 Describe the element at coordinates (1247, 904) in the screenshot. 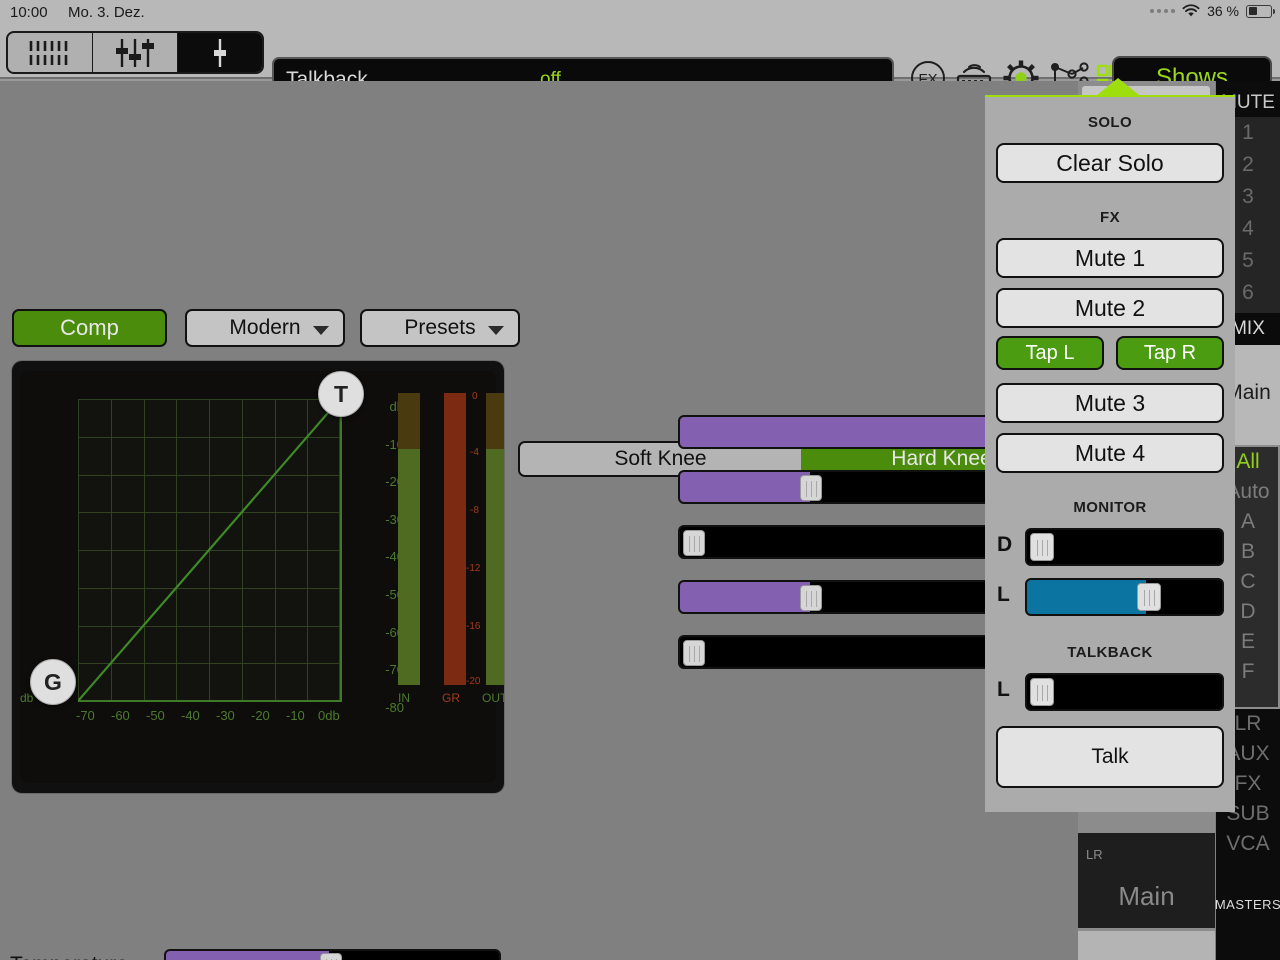

I see `masters-label: MASTERS` at that location.